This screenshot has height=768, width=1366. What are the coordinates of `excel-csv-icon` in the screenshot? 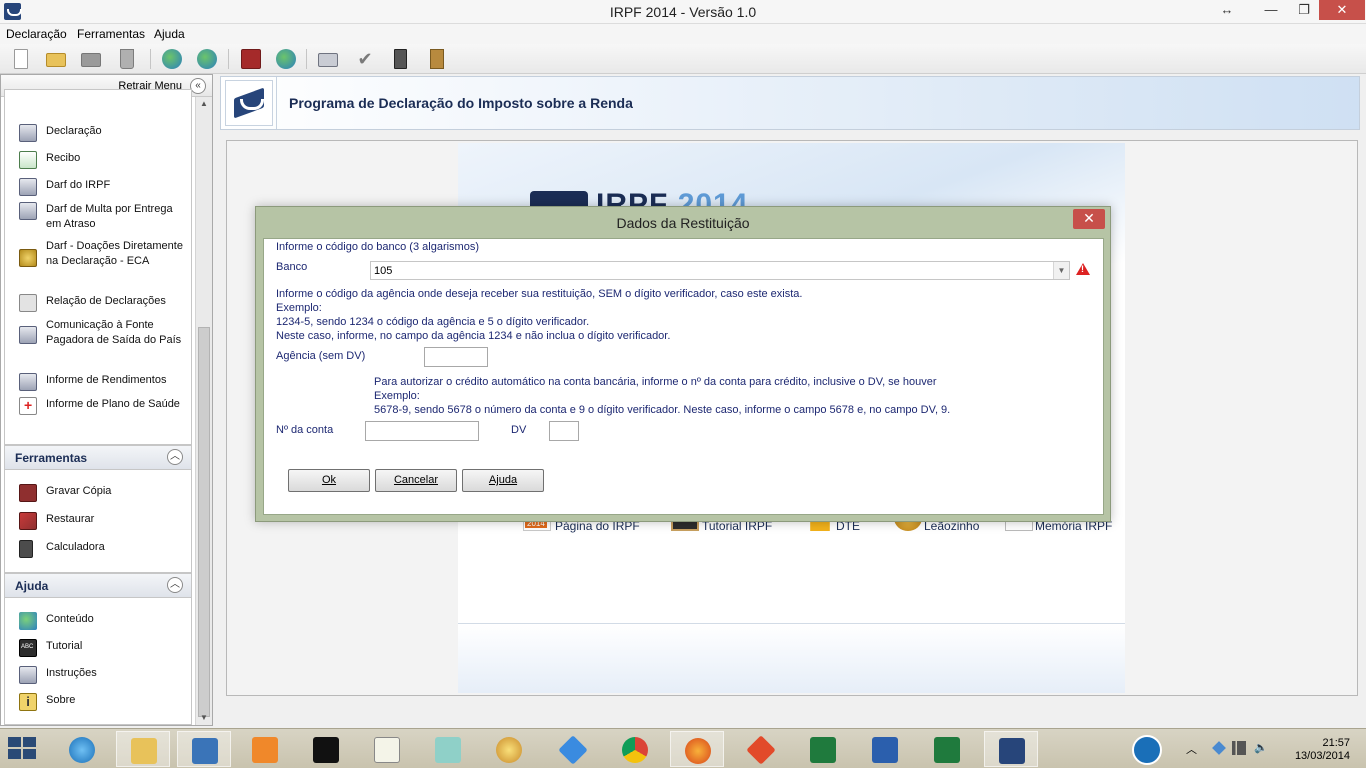 It's located at (823, 749).